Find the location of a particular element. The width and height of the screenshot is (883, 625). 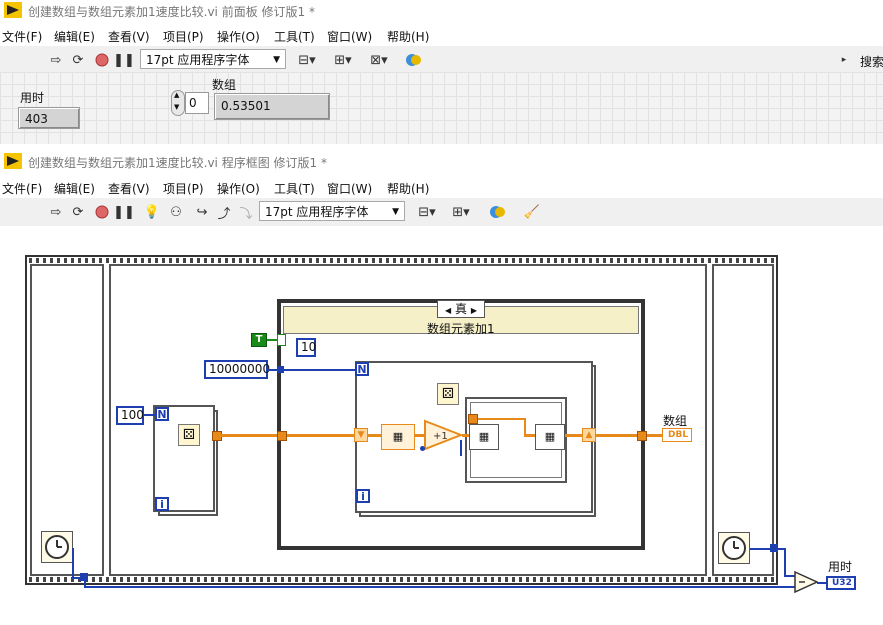

shift-register-left: ▼ is located at coordinates (361, 435).